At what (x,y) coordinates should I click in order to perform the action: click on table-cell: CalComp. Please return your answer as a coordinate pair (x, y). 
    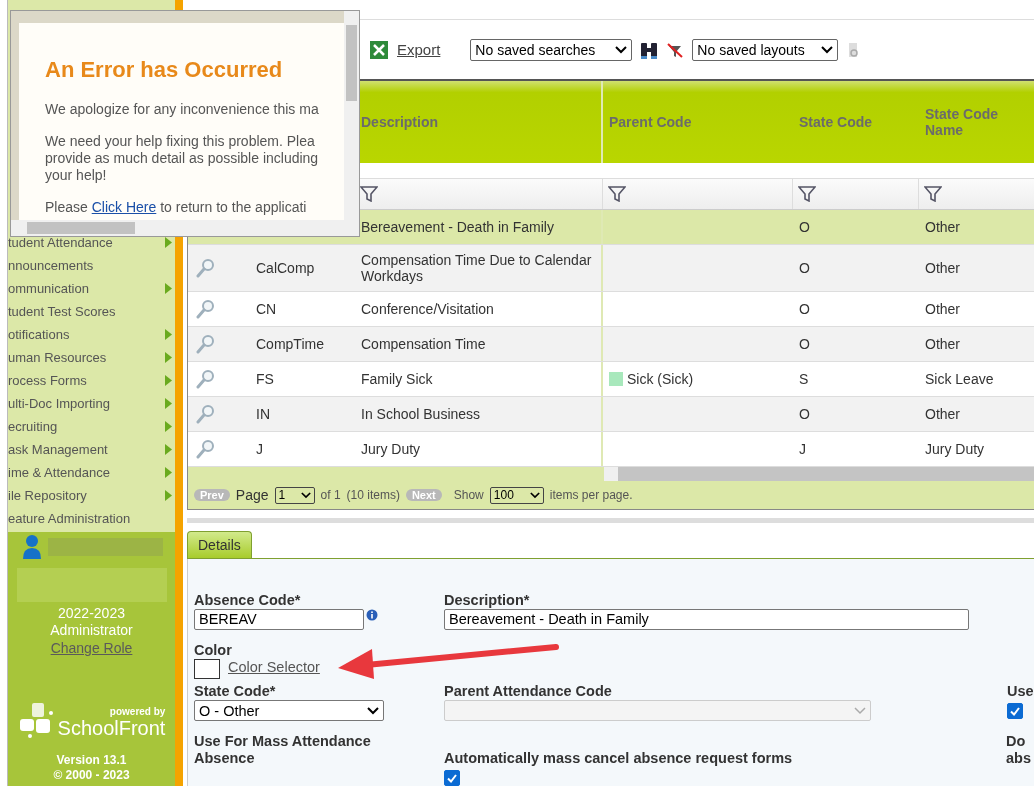
    Looking at the image, I should click on (285, 268).